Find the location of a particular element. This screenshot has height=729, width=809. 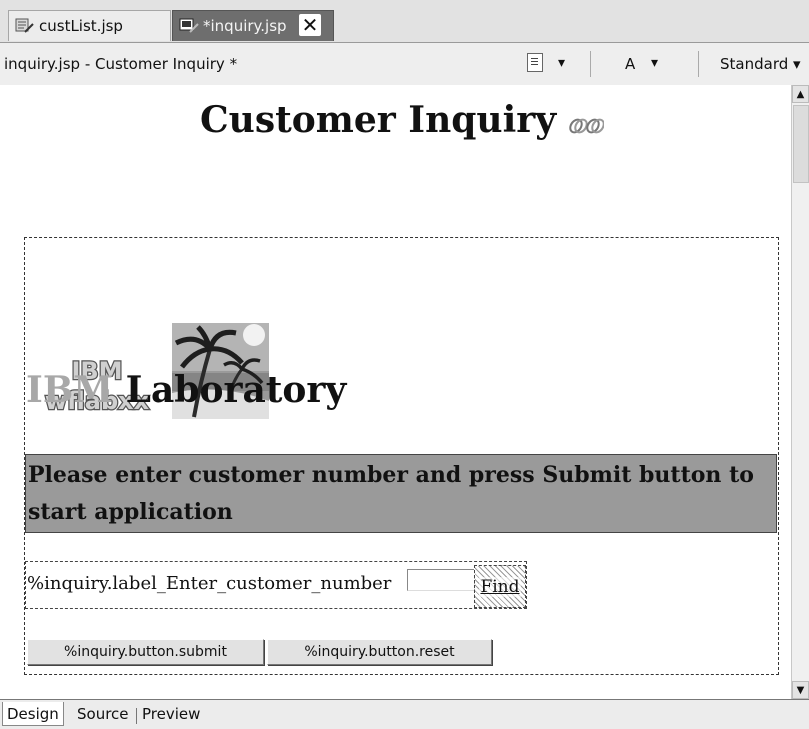

find-button-label: Find is located at coordinates (500, 586).